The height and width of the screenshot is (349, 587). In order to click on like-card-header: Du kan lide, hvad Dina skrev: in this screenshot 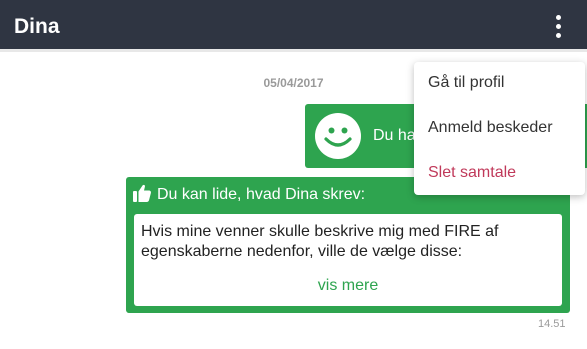, I will do `click(248, 195)`.